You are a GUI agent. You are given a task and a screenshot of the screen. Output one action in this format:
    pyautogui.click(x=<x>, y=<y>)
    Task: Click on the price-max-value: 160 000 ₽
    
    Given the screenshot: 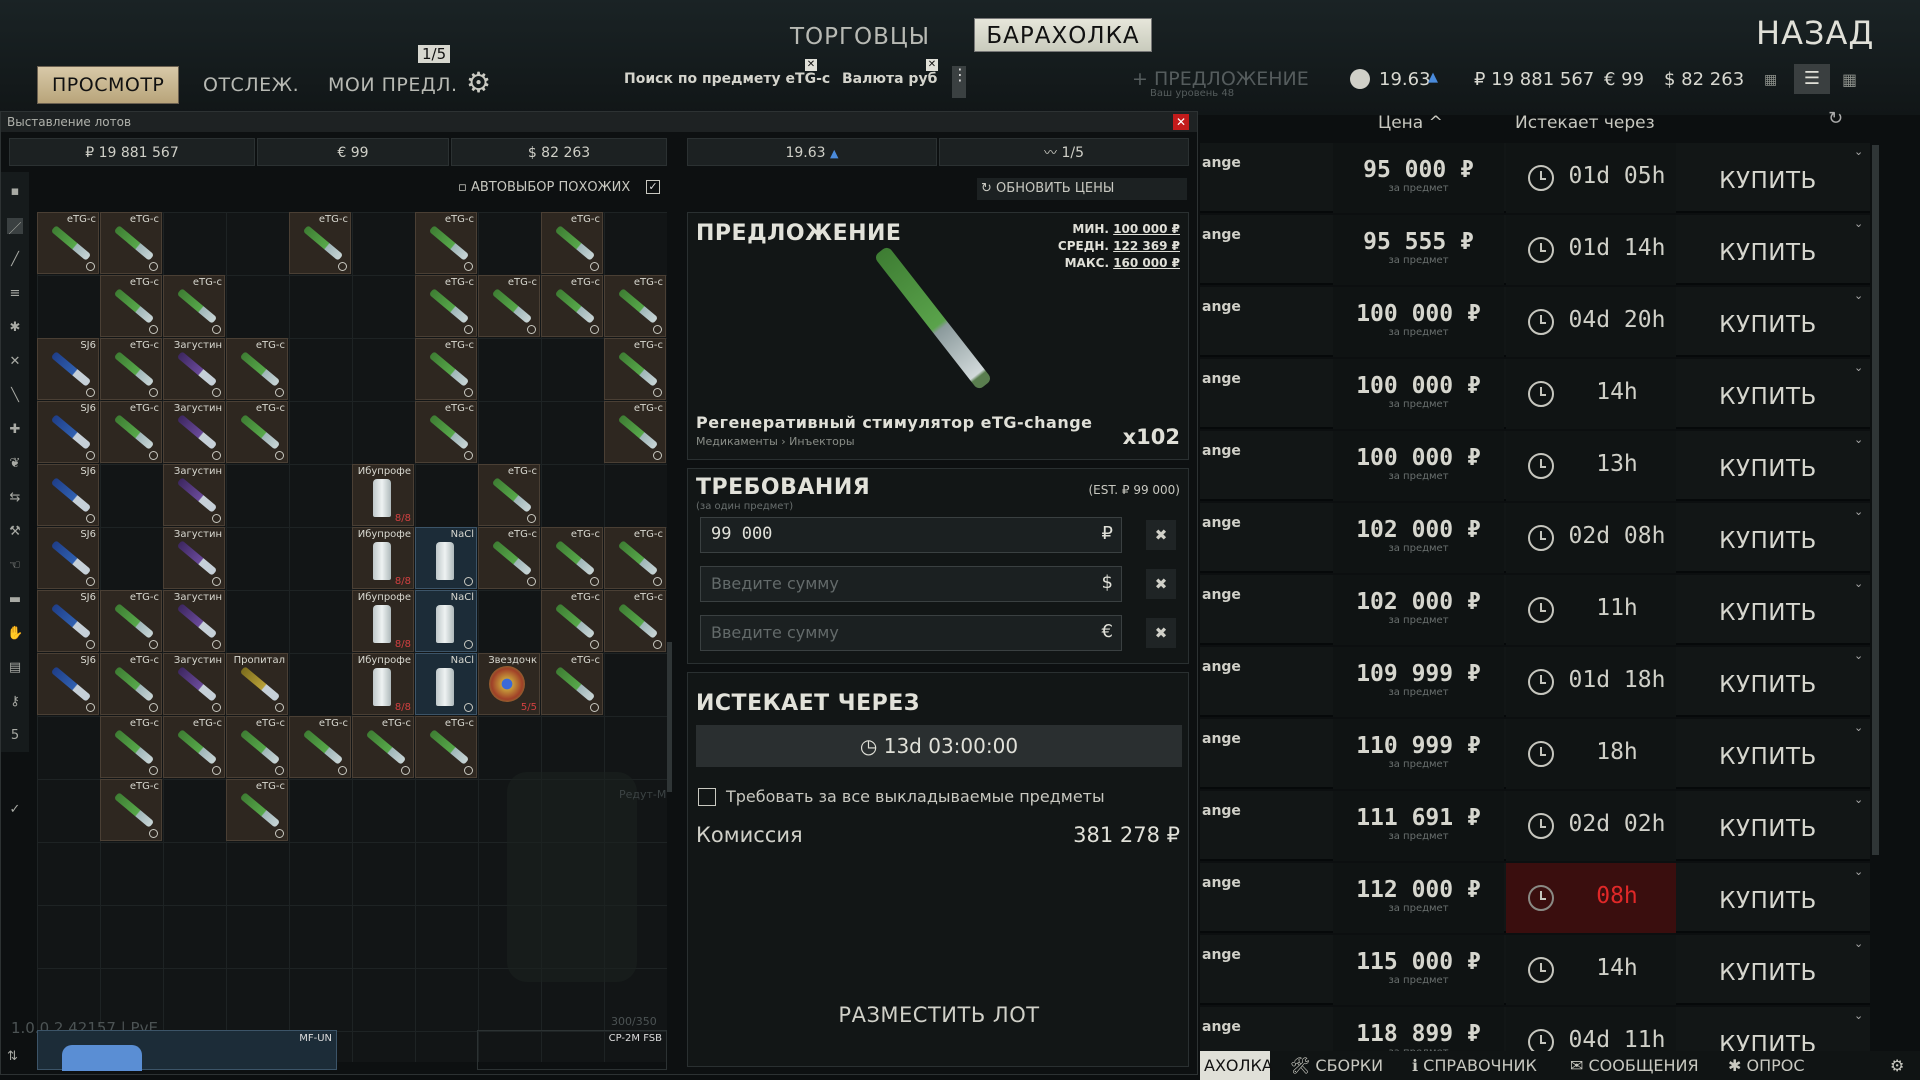 What is the action you would take?
    pyautogui.click(x=1146, y=263)
    